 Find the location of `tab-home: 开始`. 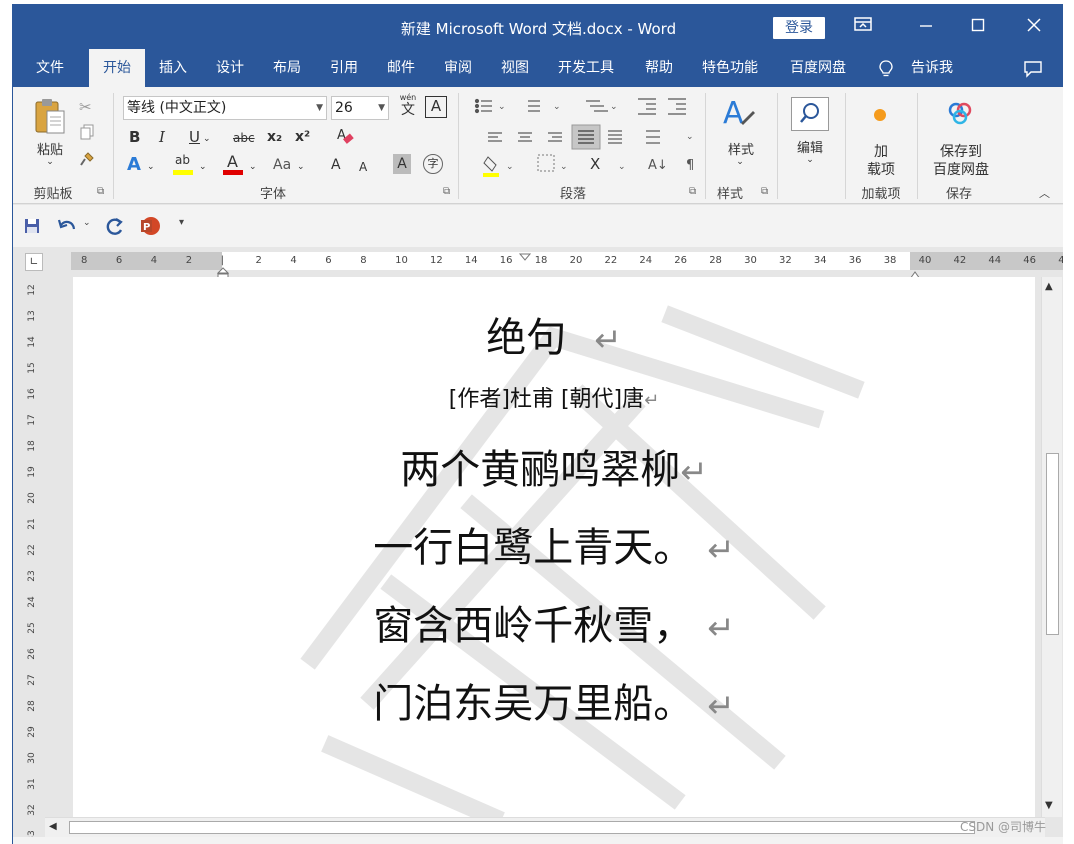

tab-home: 开始 is located at coordinates (117, 68).